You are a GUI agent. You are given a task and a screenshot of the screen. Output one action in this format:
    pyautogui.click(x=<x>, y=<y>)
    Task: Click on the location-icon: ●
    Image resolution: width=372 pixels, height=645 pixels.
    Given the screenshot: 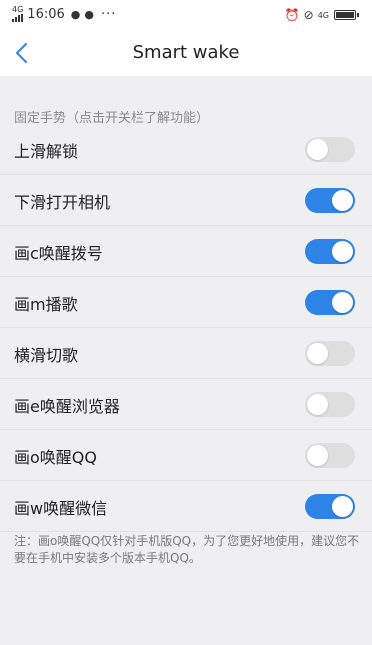 What is the action you would take?
    pyautogui.click(x=89, y=14)
    